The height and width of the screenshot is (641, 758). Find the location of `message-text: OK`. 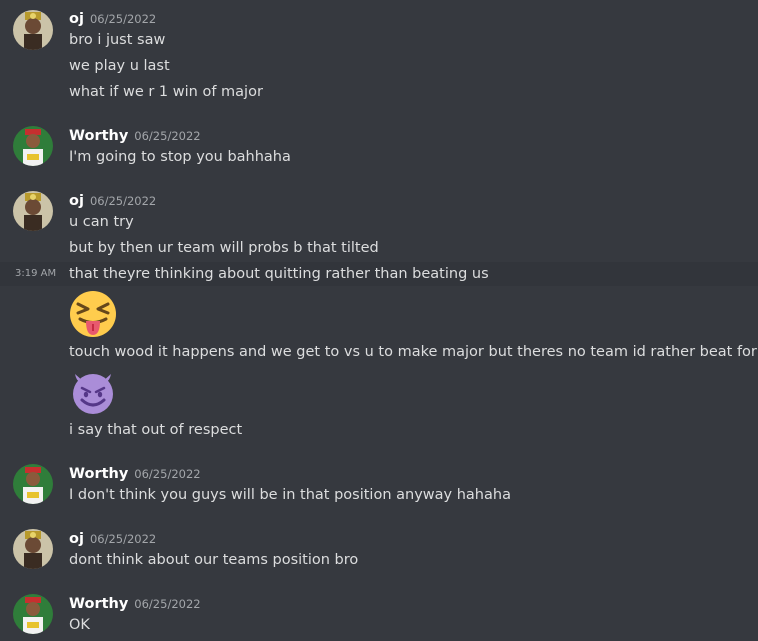

message-text: OK is located at coordinates (79, 625).